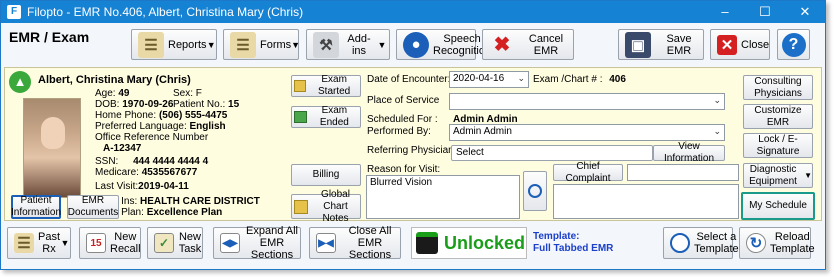 The image size is (834, 277). I want to click on patient-photo, so click(52, 148).